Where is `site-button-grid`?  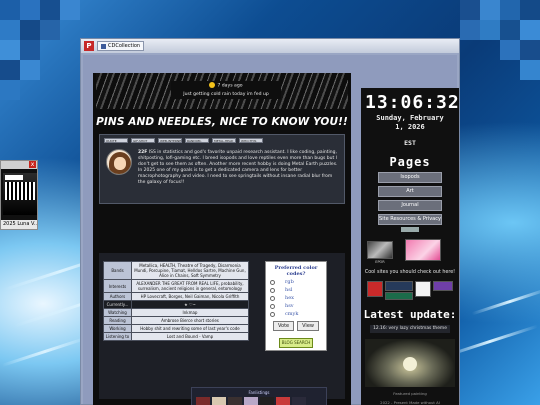 site-button-grid is located at coordinates (410, 291).